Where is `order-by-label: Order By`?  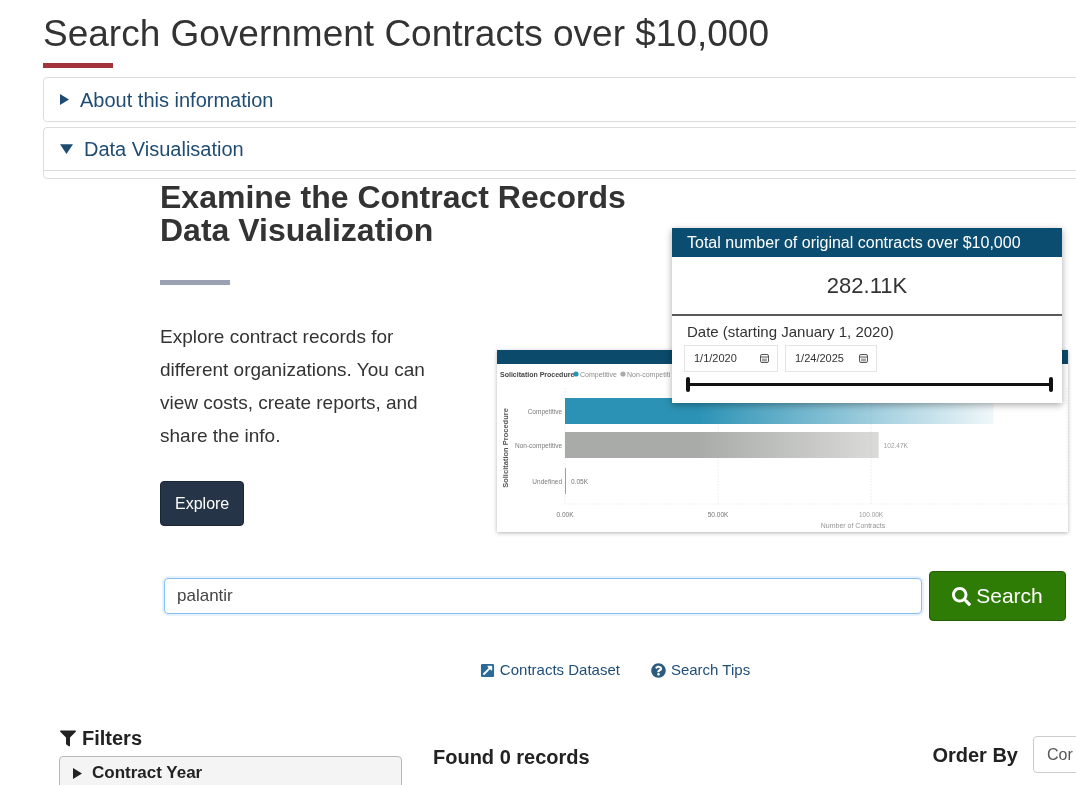
order-by-label: Order By is located at coordinates (975, 755).